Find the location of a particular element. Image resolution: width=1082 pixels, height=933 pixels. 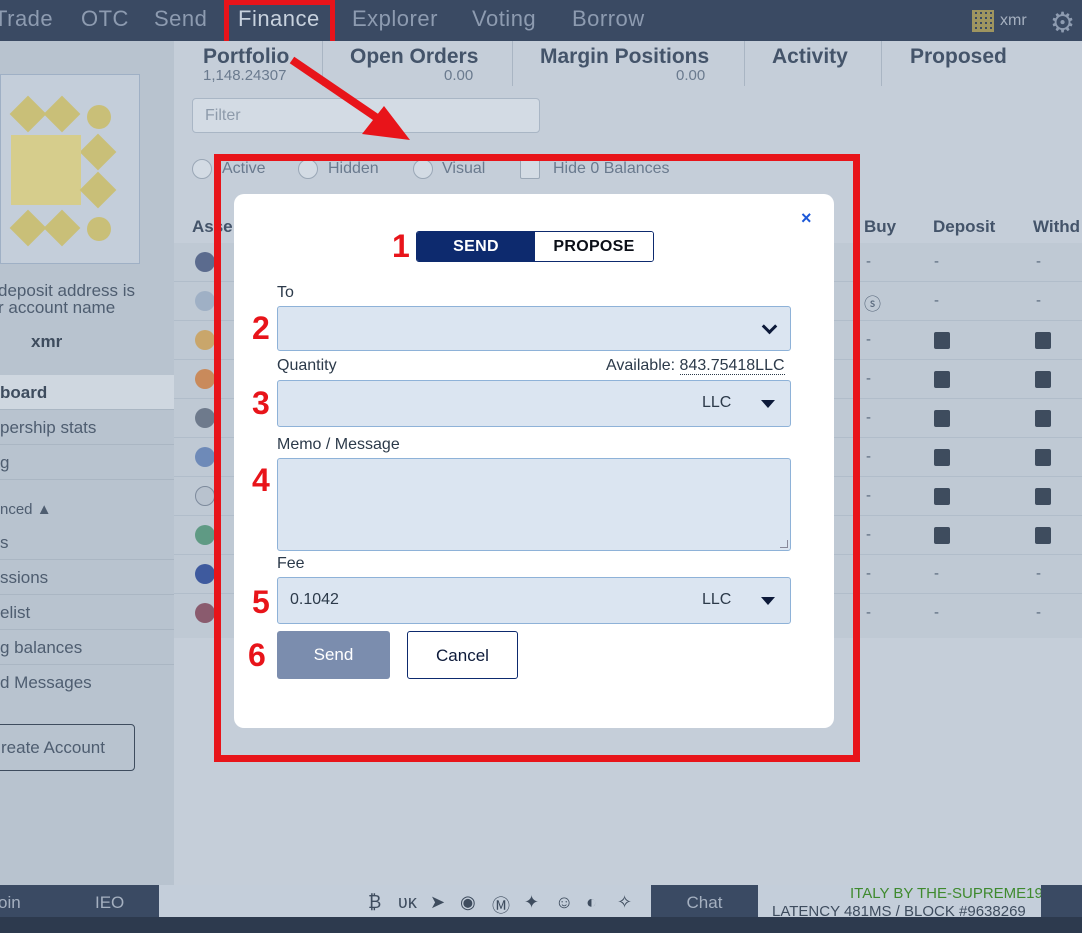

margin-positions-value: 0.00 is located at coordinates (691, 75).